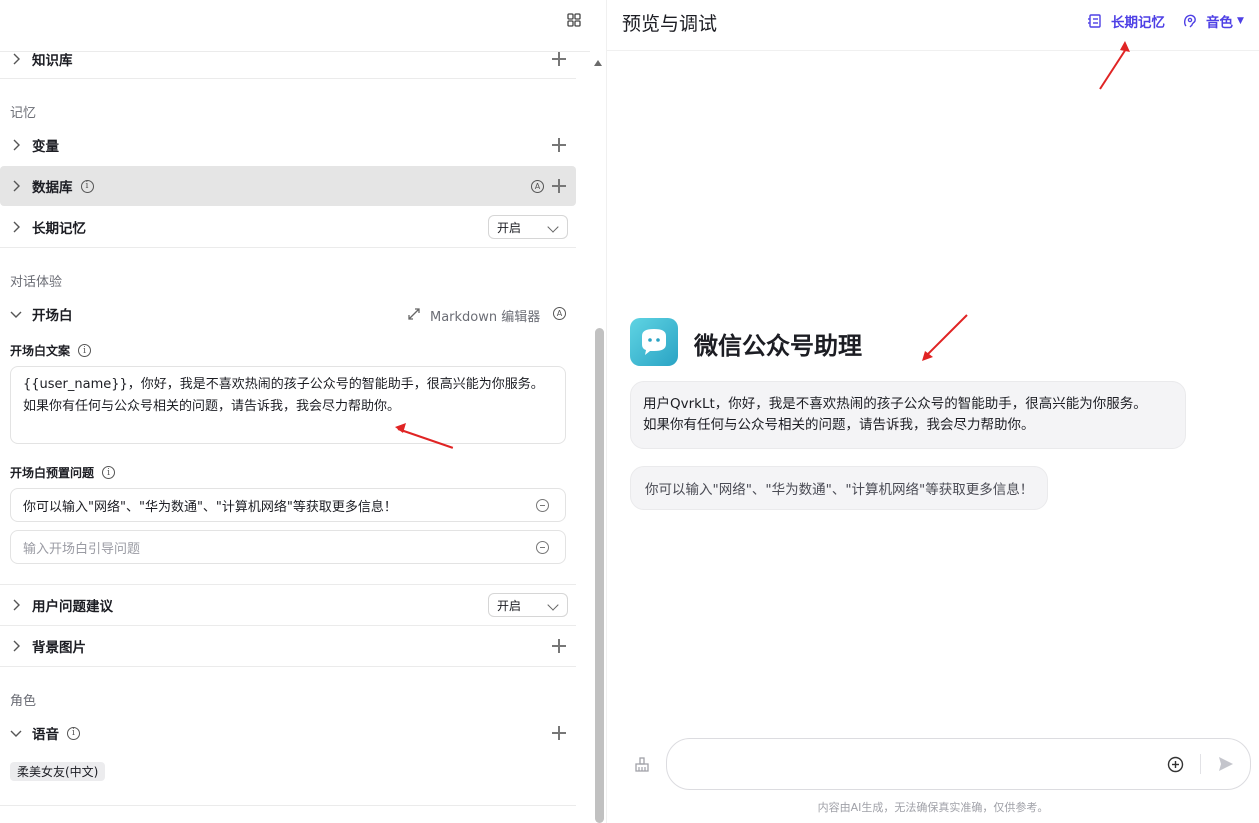 Image resolution: width=1259 pixels, height=823 pixels. Describe the element at coordinates (1219, 23) in the screenshot. I see `voice-button-label: 音色` at that location.